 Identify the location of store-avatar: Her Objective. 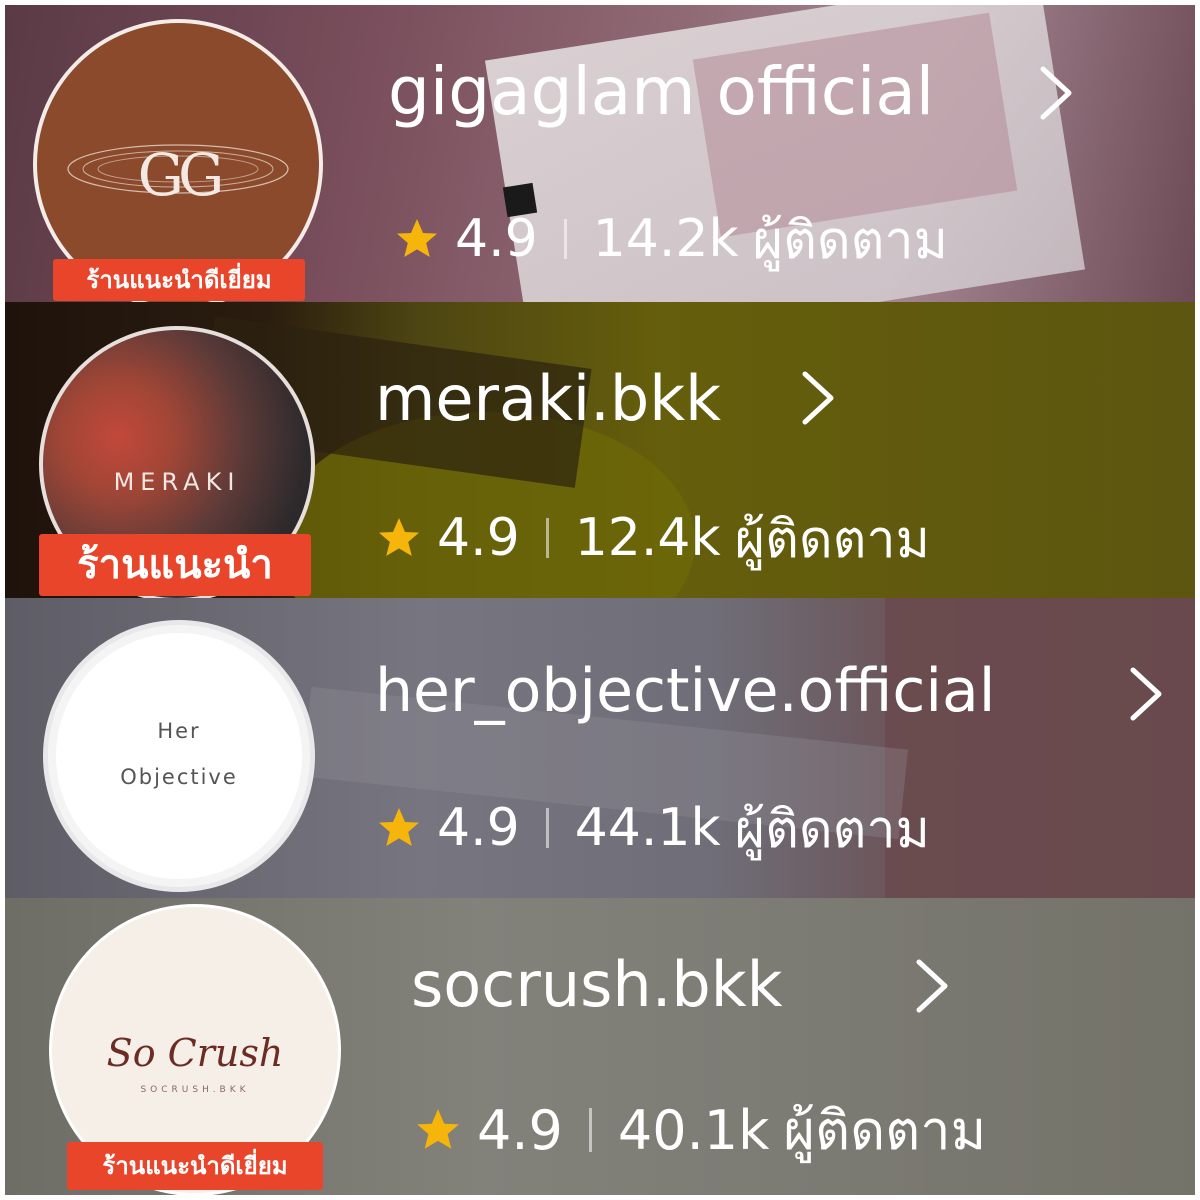
(179, 756).